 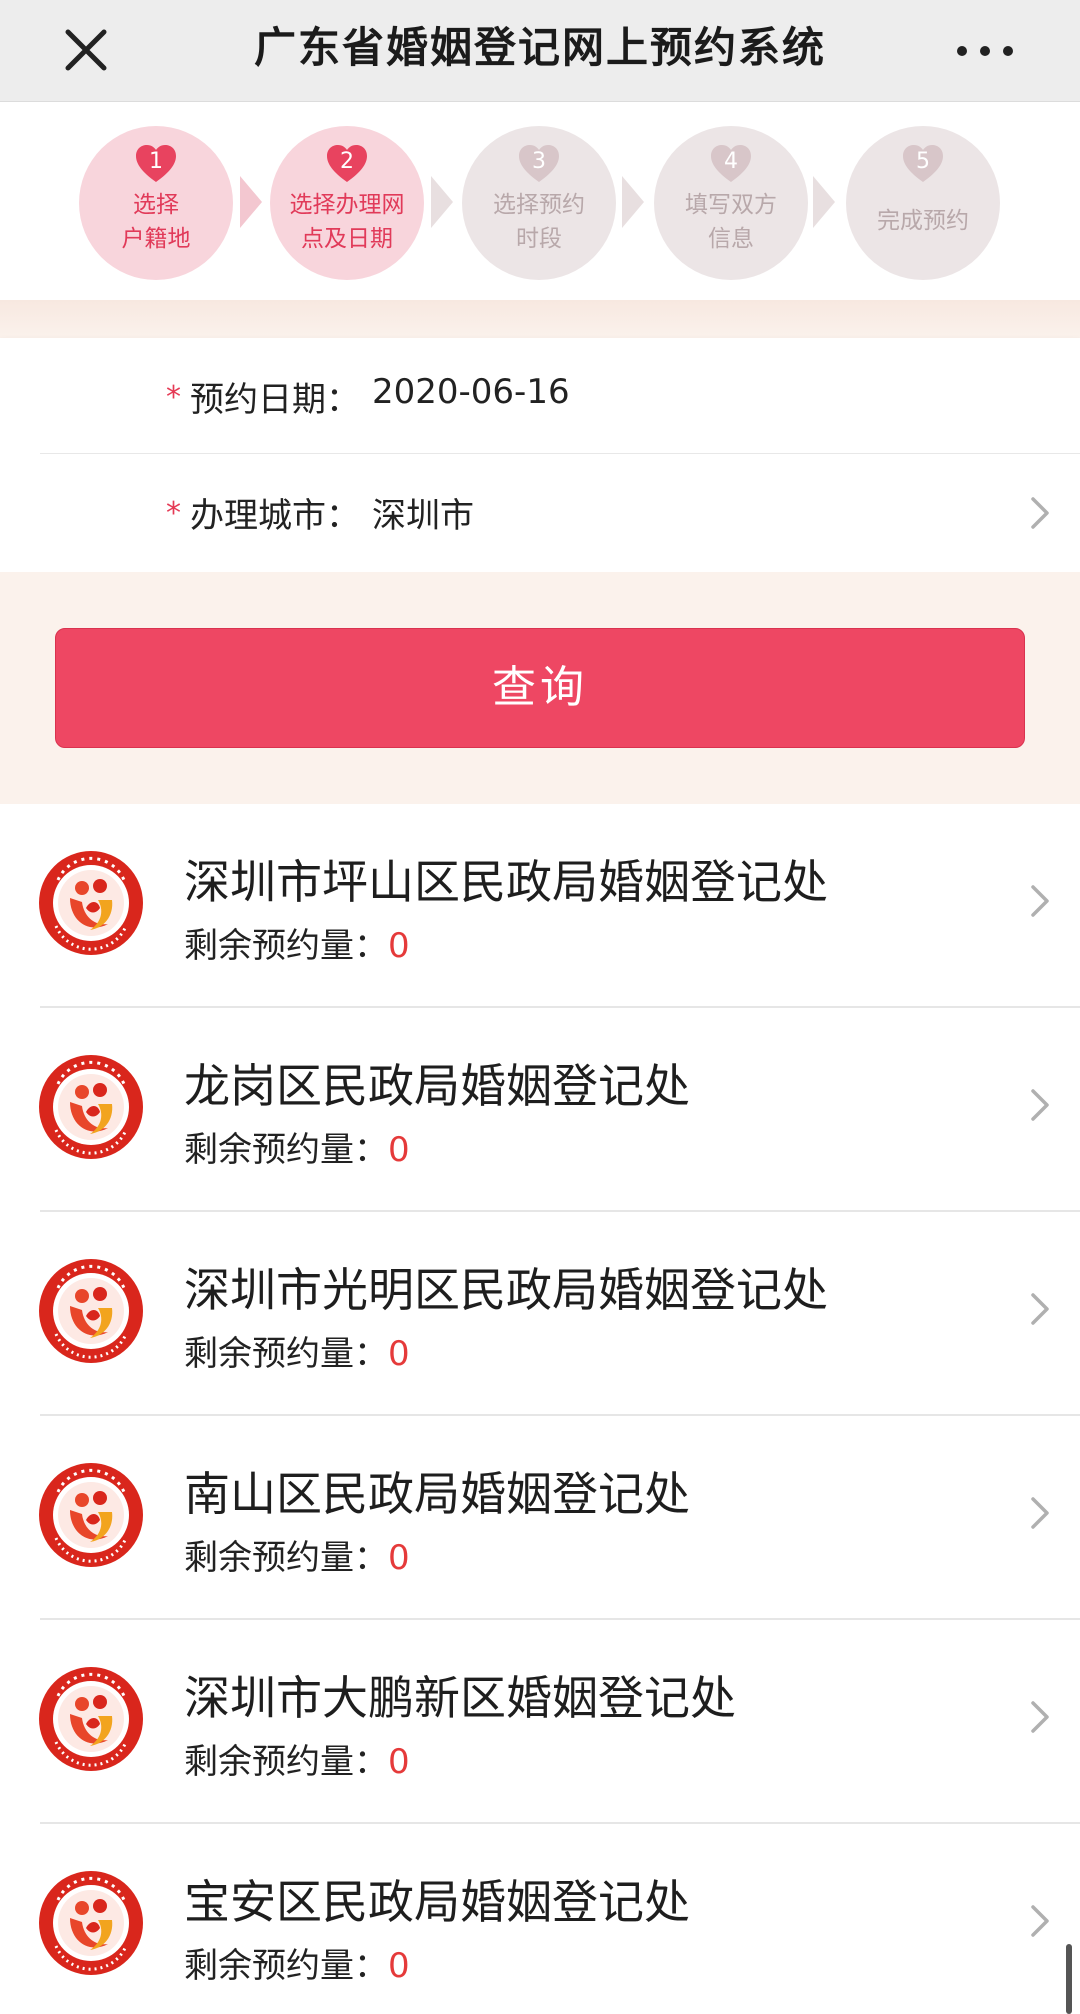 What do you see at coordinates (923, 203) in the screenshot?
I see `step-5: 5 完成预约` at bounding box center [923, 203].